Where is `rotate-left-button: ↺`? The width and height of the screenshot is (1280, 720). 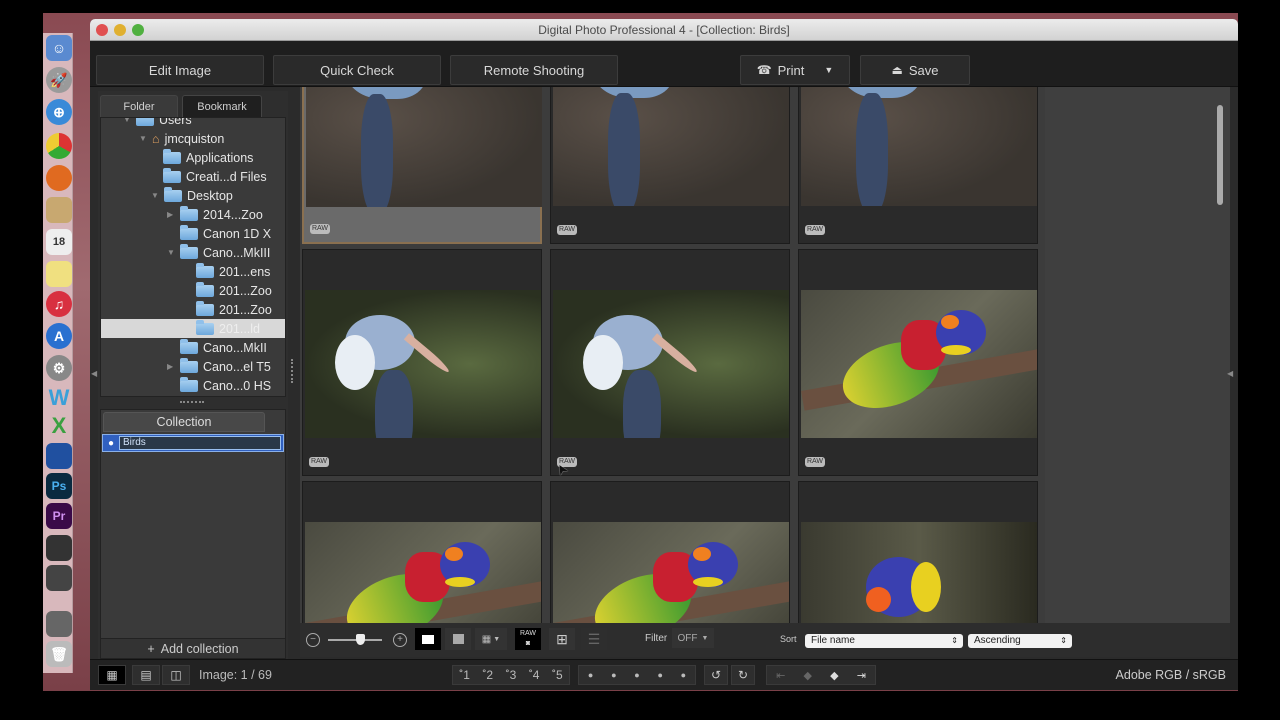
rotate-left-button: ↺ is located at coordinates (716, 675).